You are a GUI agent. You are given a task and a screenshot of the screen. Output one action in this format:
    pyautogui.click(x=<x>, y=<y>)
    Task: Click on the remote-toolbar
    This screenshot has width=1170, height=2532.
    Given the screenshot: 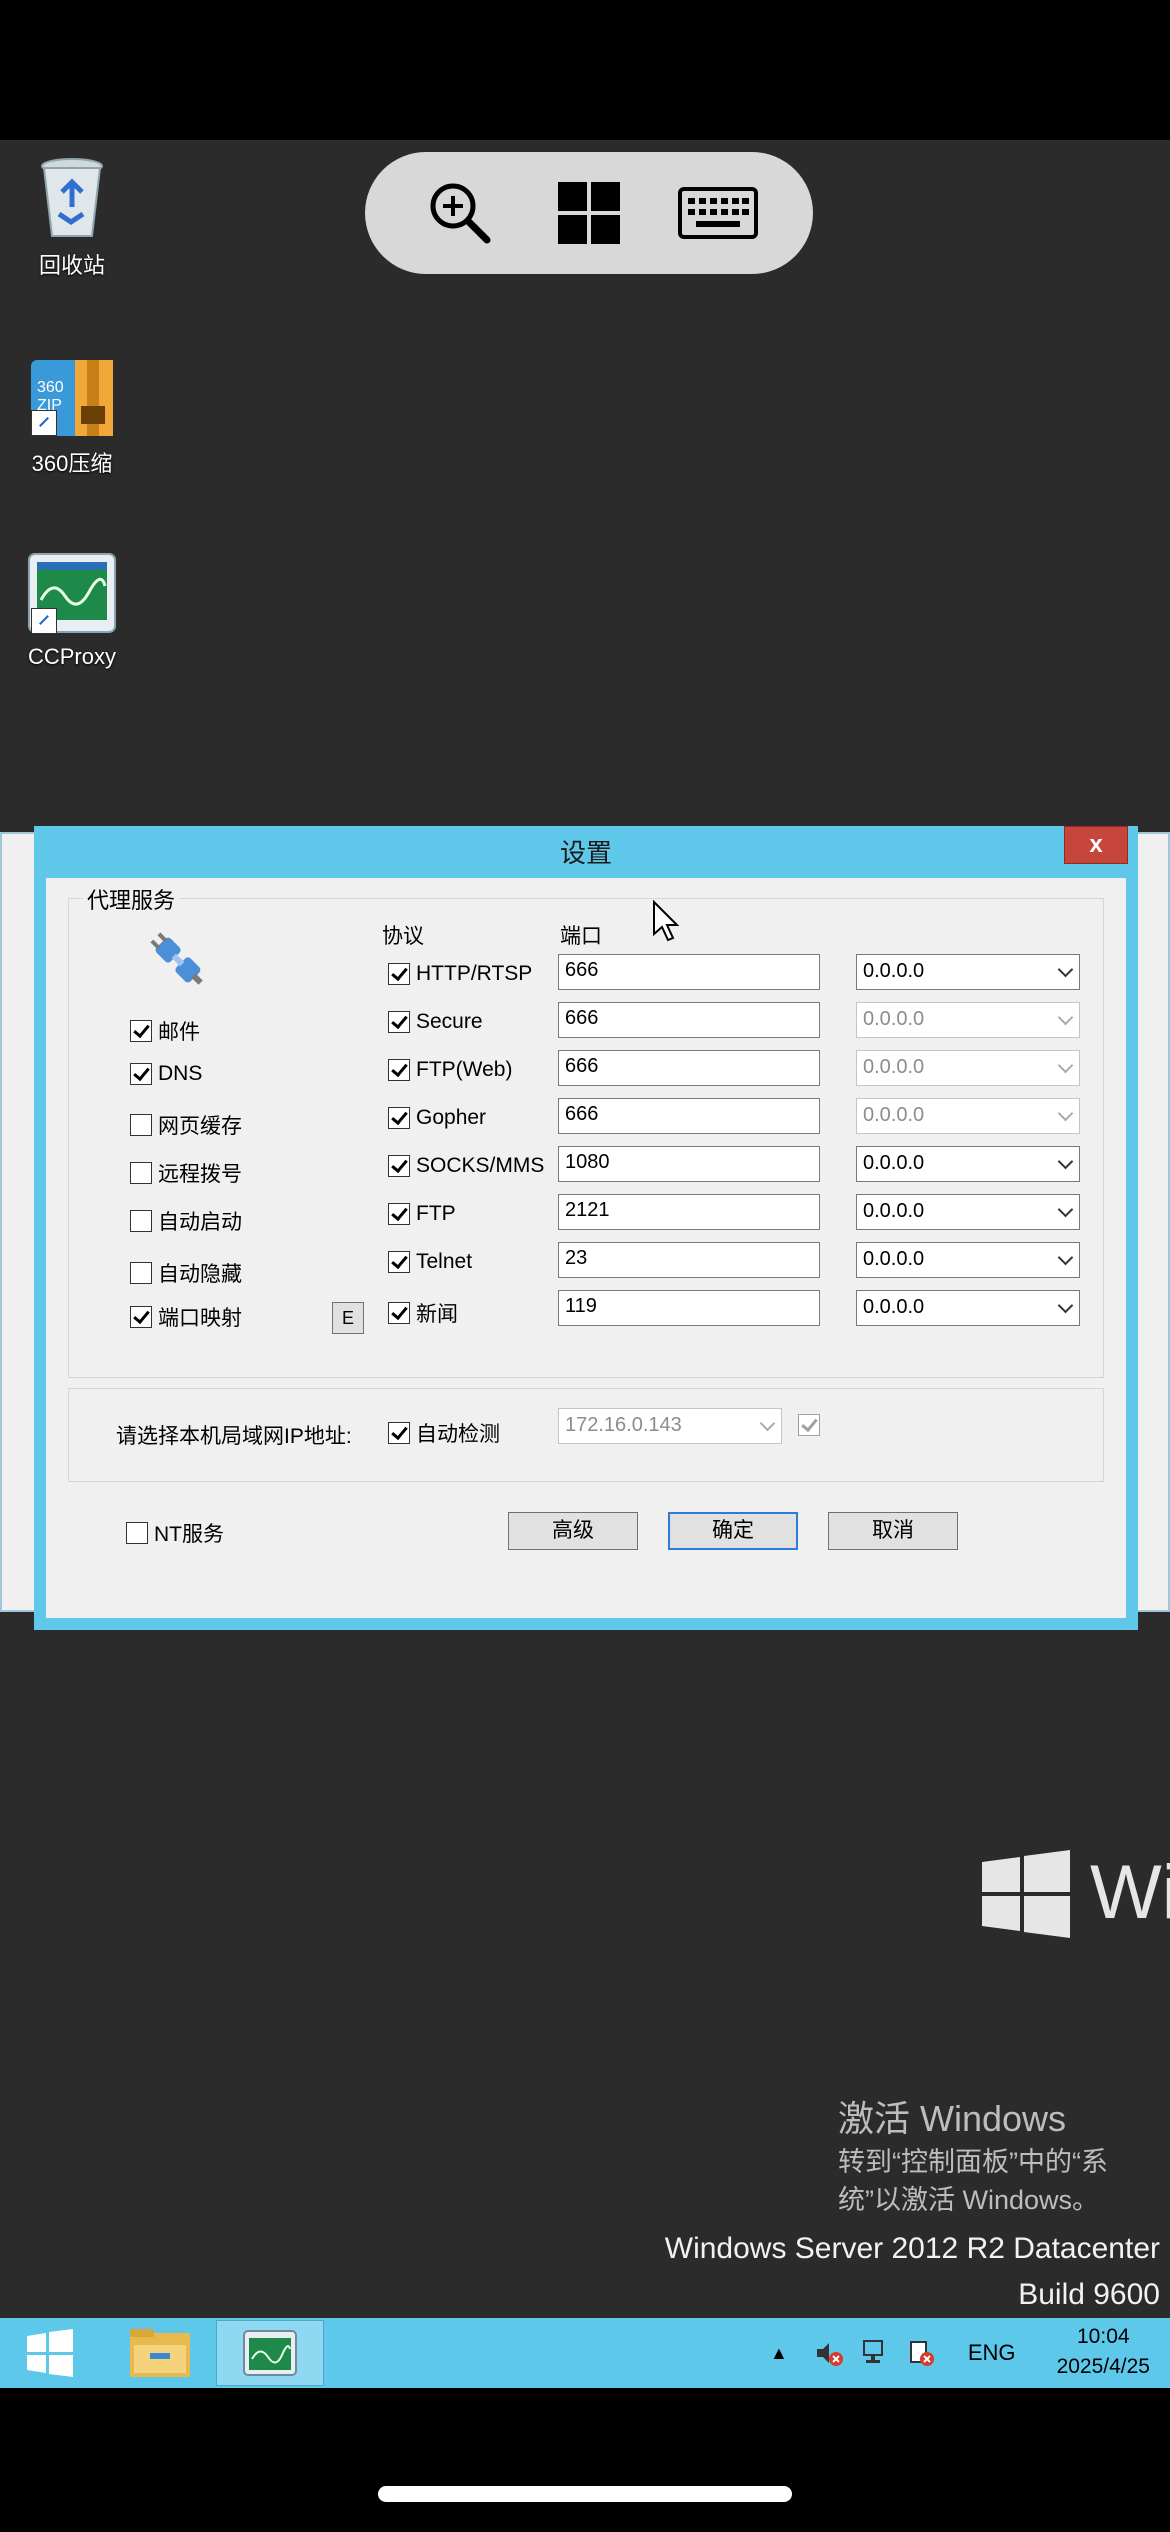 What is the action you would take?
    pyautogui.click(x=589, y=213)
    